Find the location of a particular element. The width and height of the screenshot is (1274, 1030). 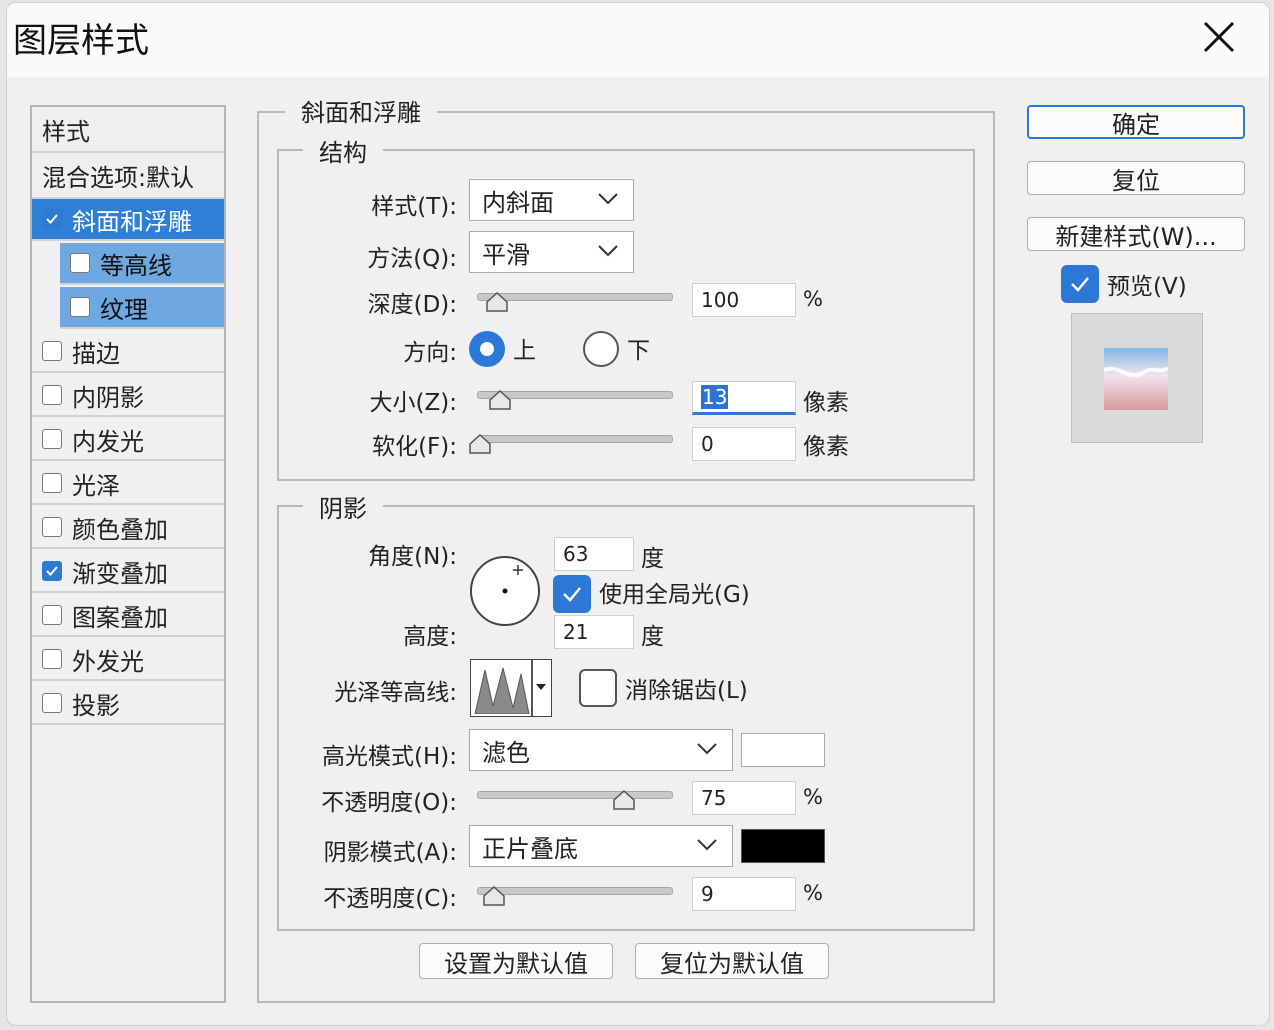

dropdown-arrow-icon is located at coordinates (541, 687).